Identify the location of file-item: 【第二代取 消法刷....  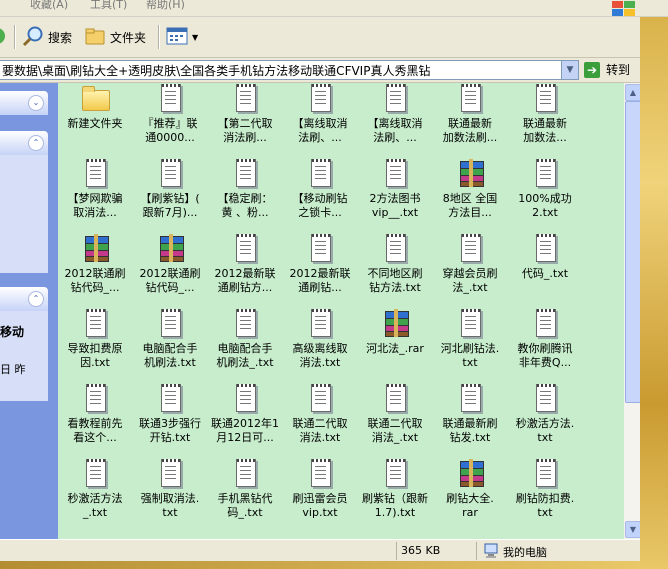
(245, 114).